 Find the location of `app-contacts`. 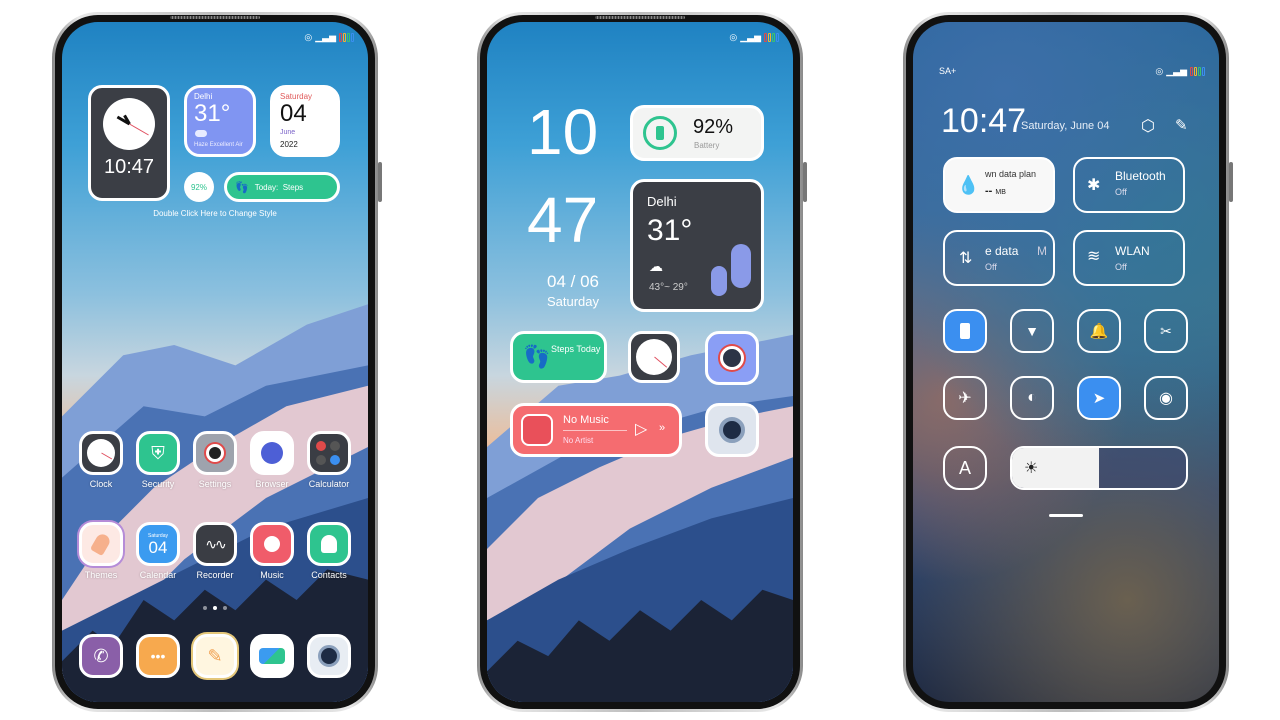

app-contacts is located at coordinates (329, 544).